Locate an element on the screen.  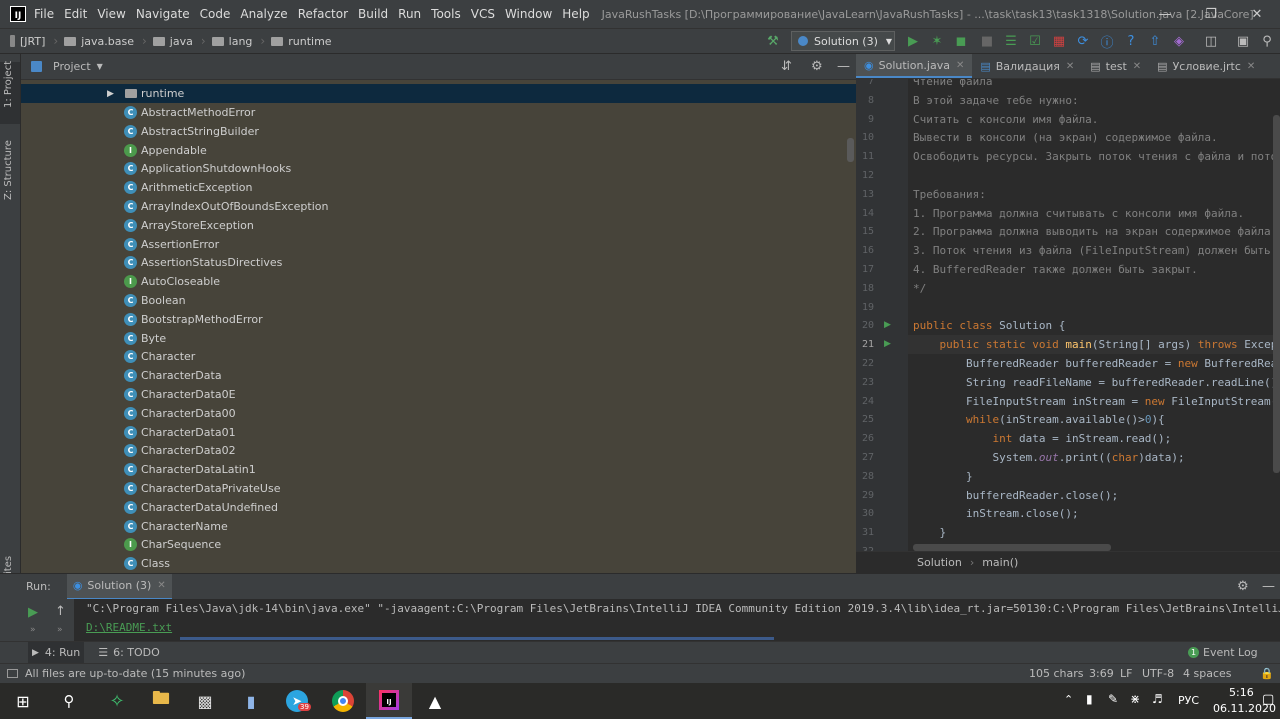
menu-analyze: Analyze is located at coordinates (263, 14).